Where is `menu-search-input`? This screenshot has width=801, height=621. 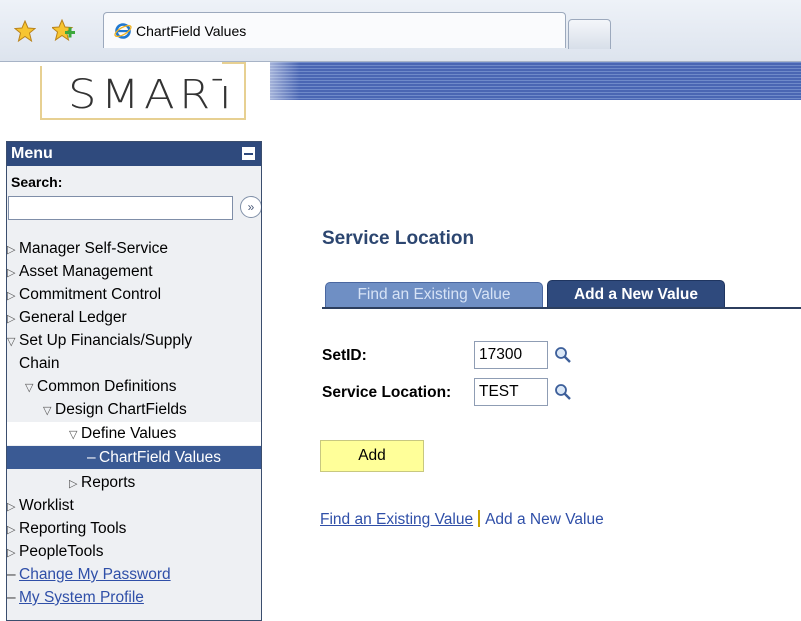 menu-search-input is located at coordinates (120, 208).